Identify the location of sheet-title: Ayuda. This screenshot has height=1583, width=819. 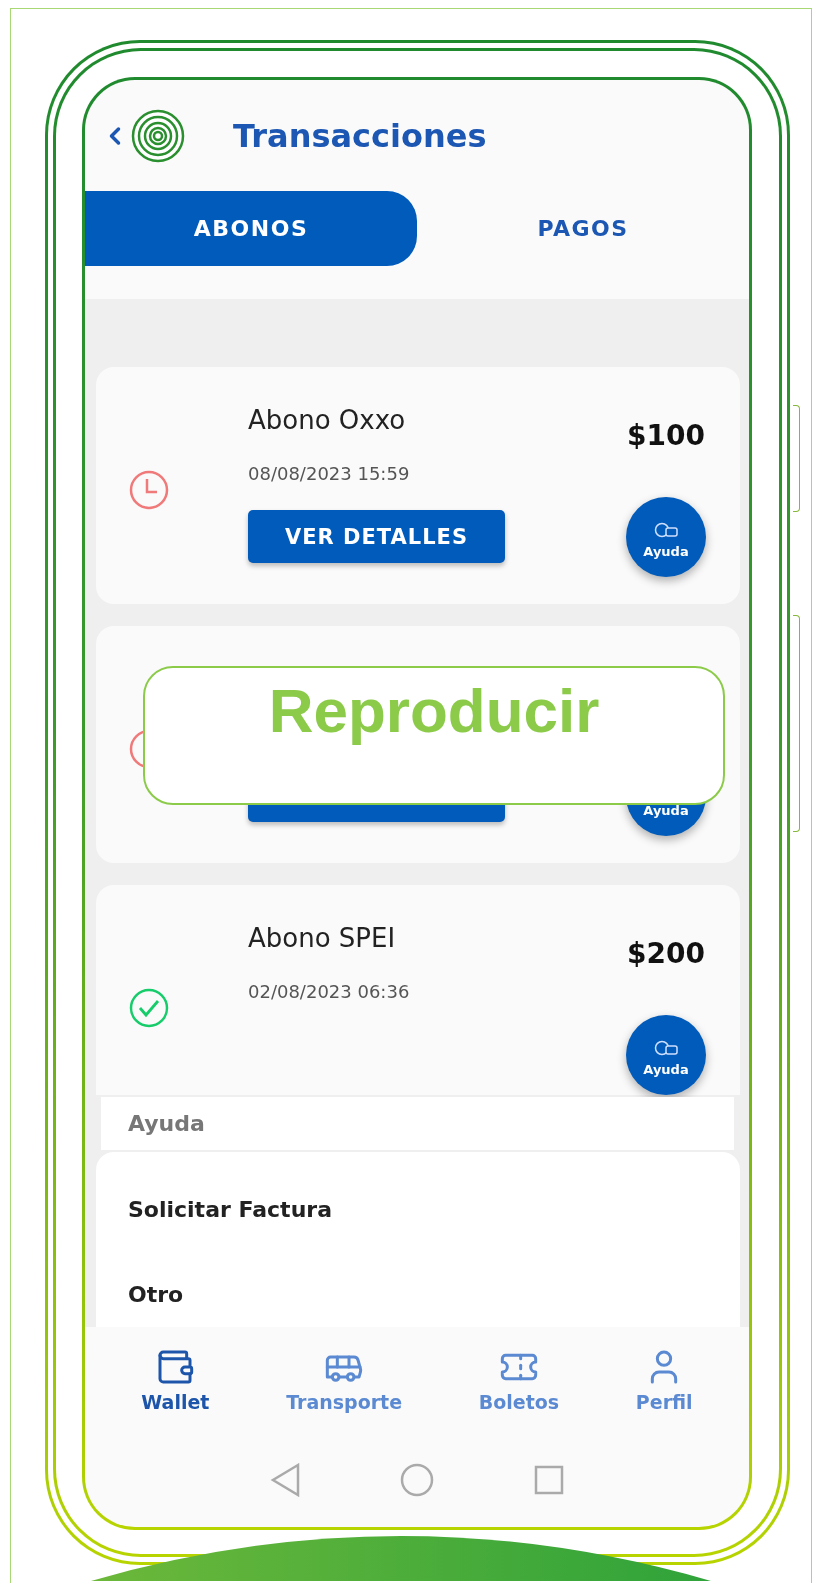
(166, 1123).